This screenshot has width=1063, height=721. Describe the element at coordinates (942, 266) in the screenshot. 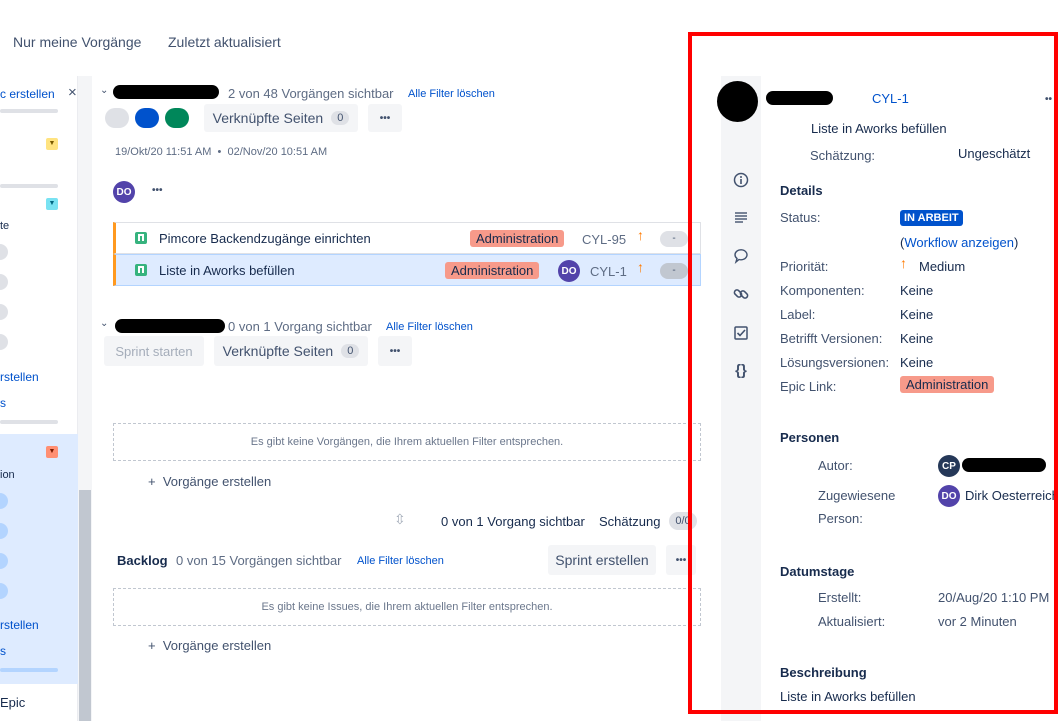

I see `priority-value: Medium` at that location.